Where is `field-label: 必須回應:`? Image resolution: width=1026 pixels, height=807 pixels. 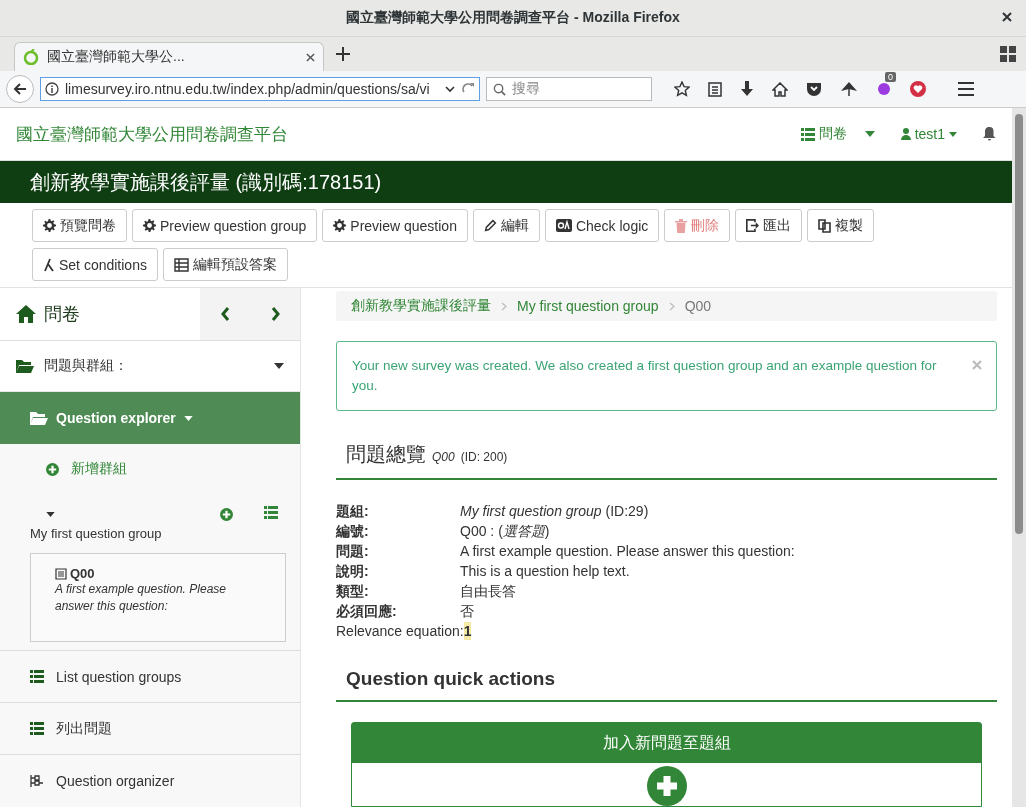
field-label: 必須回應: is located at coordinates (367, 611).